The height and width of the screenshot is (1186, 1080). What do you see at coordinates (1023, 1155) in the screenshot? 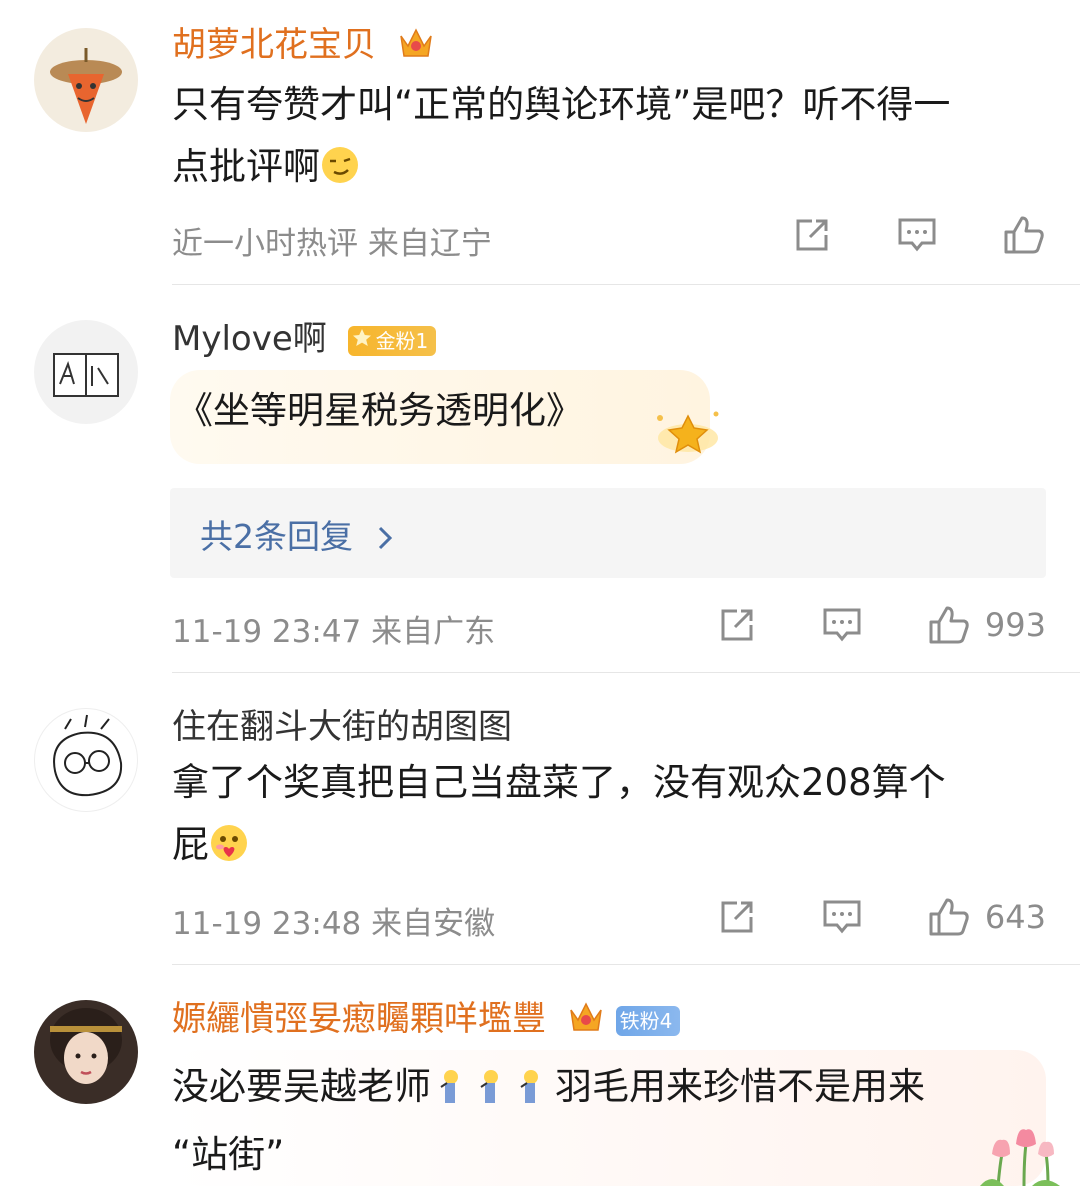
I see `tulip-icon` at bounding box center [1023, 1155].